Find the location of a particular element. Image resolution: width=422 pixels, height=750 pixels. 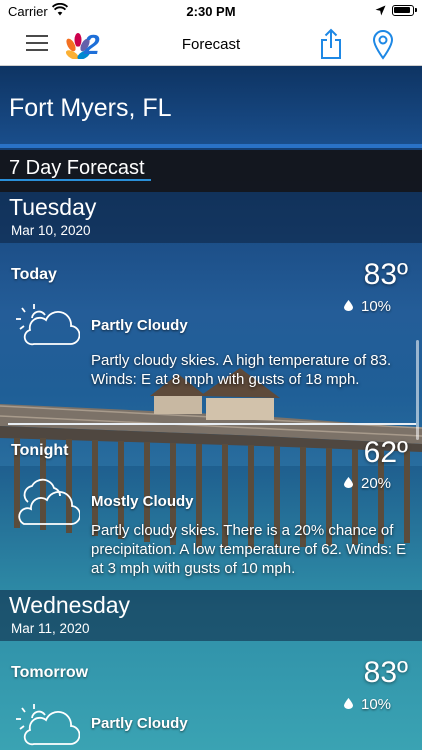

forecast-section-header: 7 Day Forecast is located at coordinates (211, 171).